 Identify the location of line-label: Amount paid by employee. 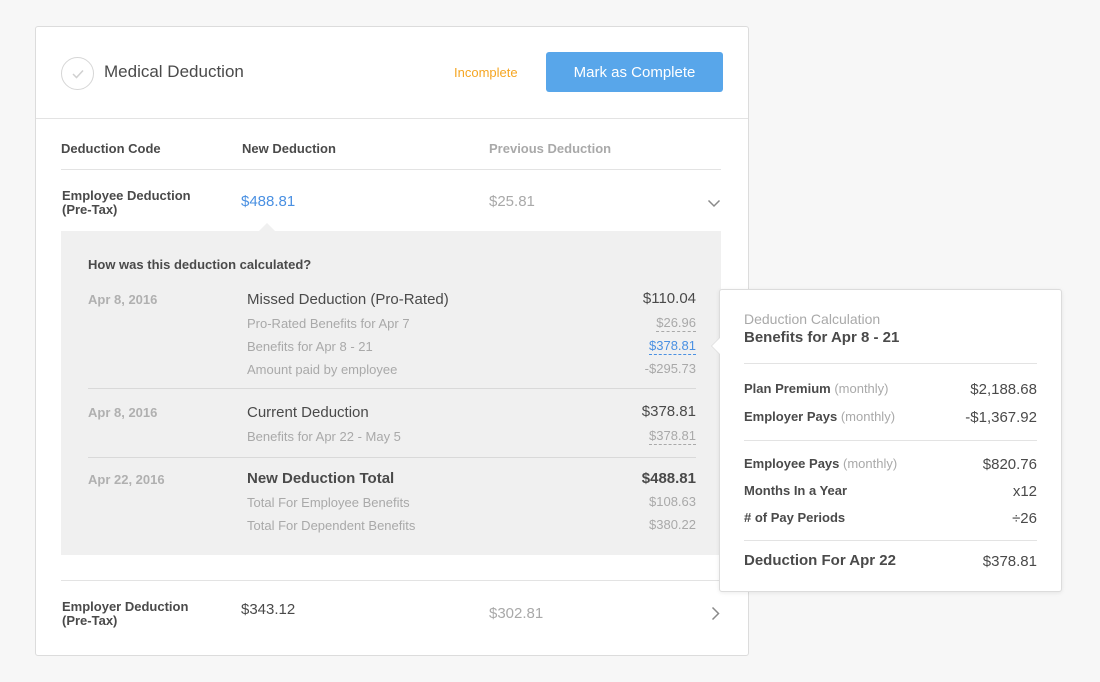
(322, 369).